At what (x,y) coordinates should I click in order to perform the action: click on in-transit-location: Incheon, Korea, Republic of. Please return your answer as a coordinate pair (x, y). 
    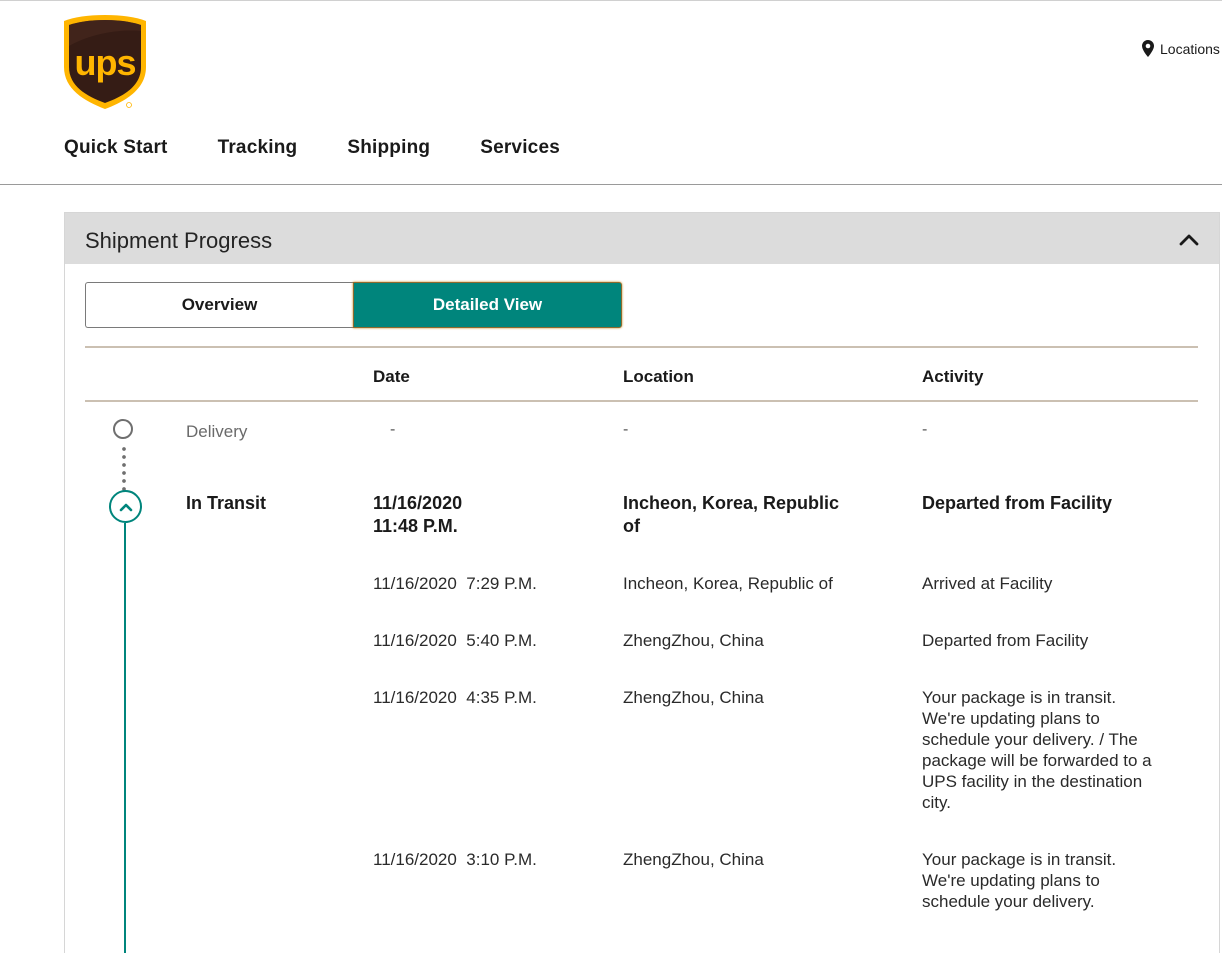
    Looking at the image, I should click on (731, 515).